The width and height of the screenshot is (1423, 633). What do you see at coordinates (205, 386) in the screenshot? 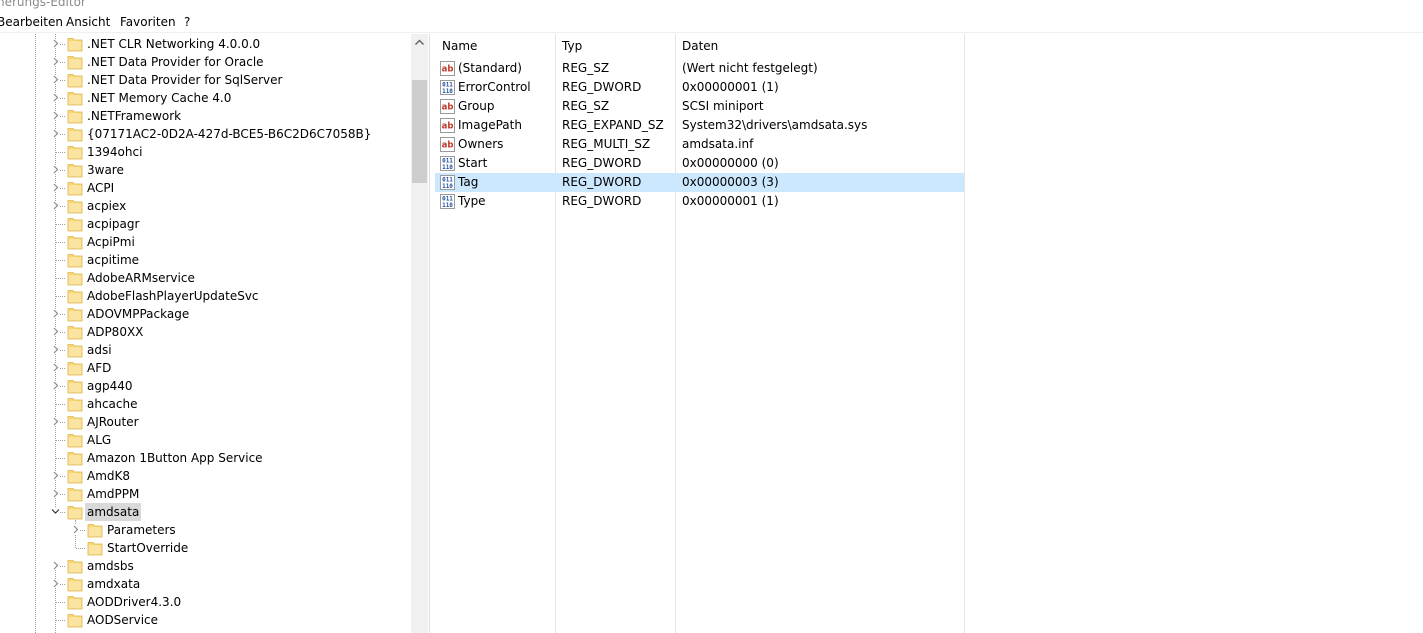
I see `tree-item: agp440` at bounding box center [205, 386].